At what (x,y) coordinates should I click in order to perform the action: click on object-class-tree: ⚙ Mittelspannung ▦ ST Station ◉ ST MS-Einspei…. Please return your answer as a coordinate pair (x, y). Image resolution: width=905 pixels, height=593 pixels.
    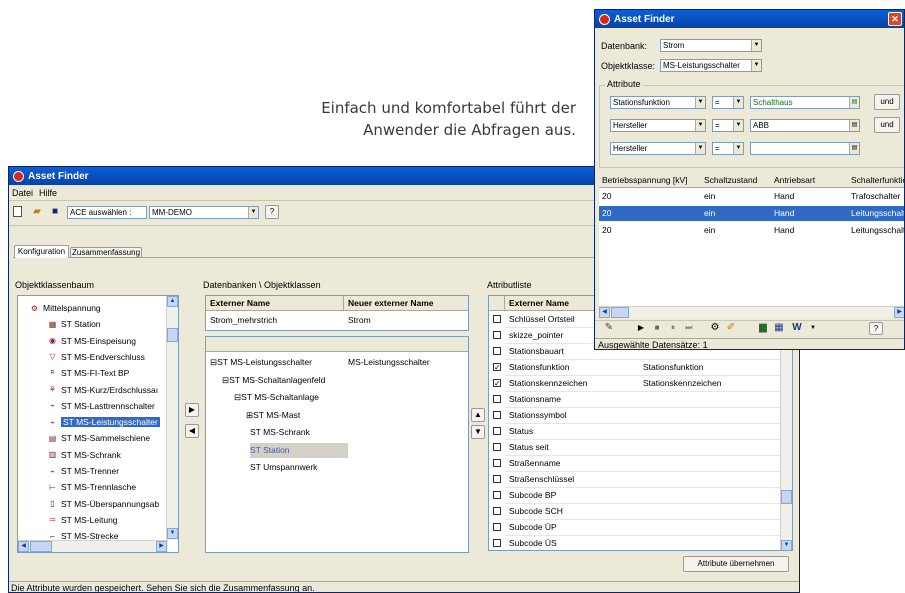
    Looking at the image, I should click on (98, 424).